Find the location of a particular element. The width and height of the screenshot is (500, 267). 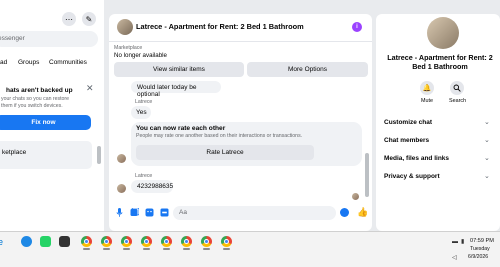

backup-title: hats aren't backed up is located at coordinates (39, 90).